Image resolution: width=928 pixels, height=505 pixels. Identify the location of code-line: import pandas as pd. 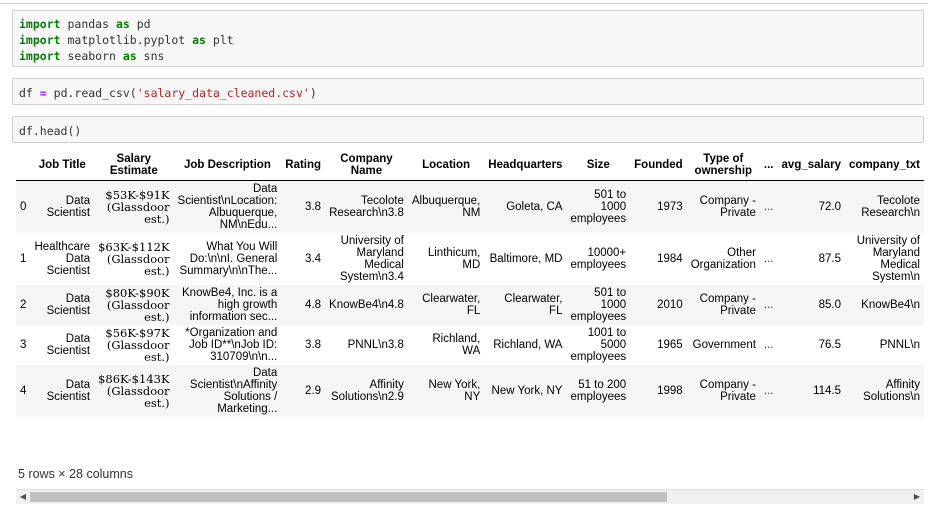
(468, 24).